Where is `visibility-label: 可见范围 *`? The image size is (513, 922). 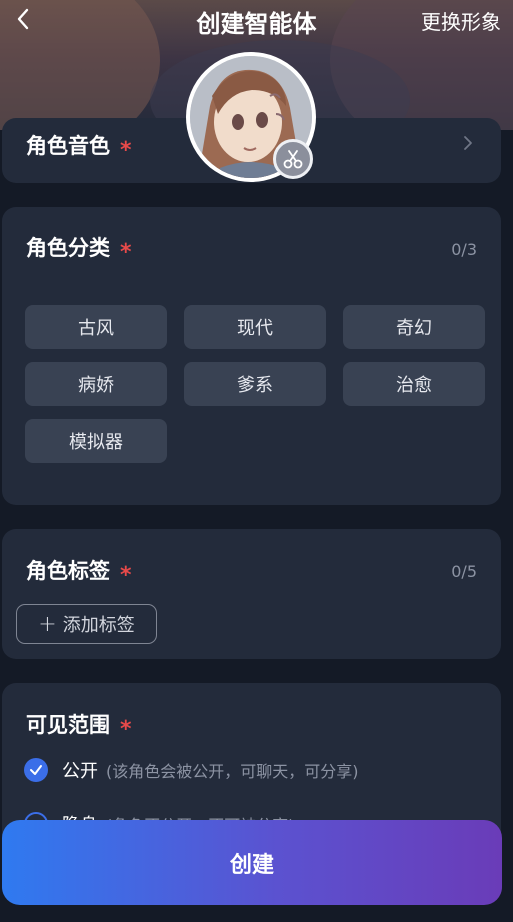
visibility-label: 可见范围 * is located at coordinates (79, 725).